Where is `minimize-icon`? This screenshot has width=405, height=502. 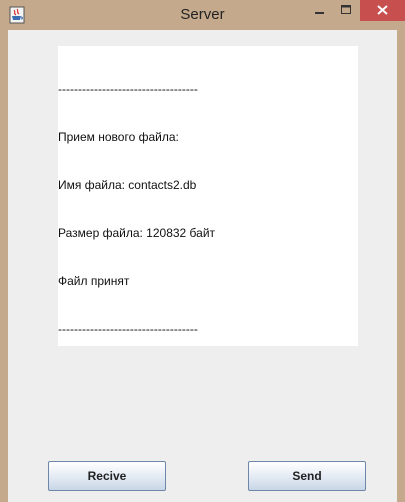 minimize-icon is located at coordinates (319, 10).